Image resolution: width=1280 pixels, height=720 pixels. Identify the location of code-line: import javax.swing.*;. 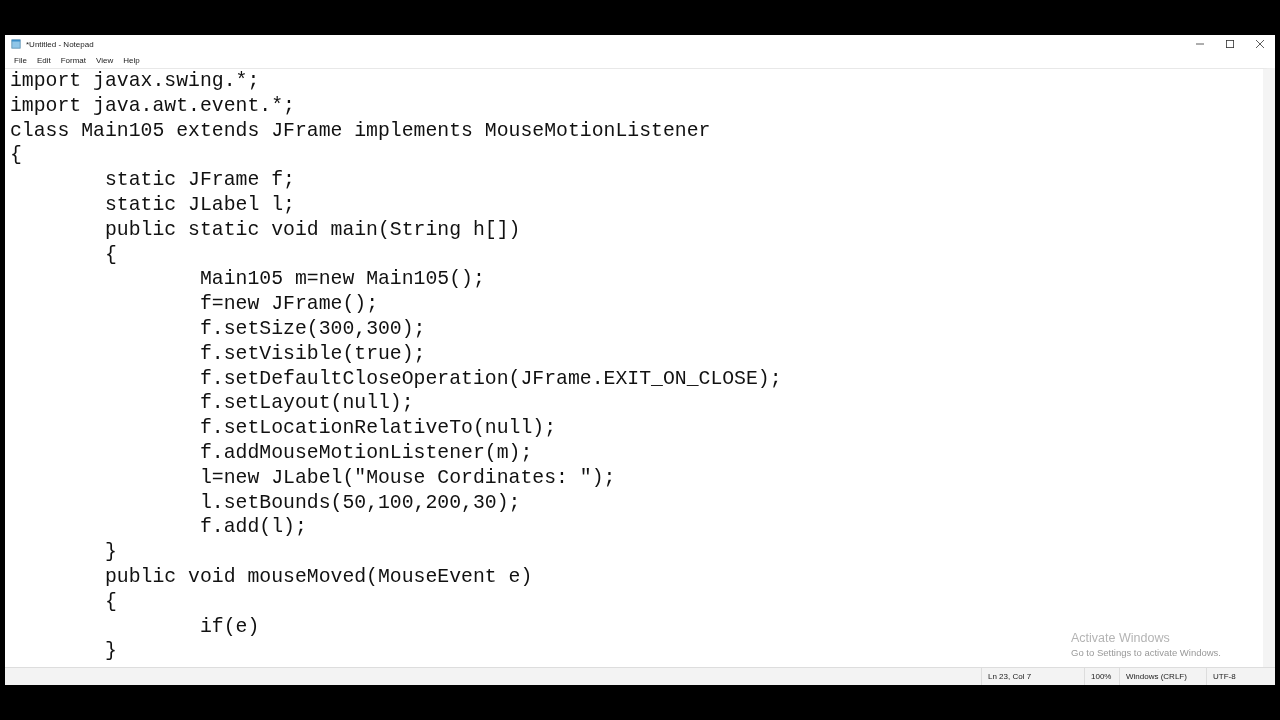
(135, 81).